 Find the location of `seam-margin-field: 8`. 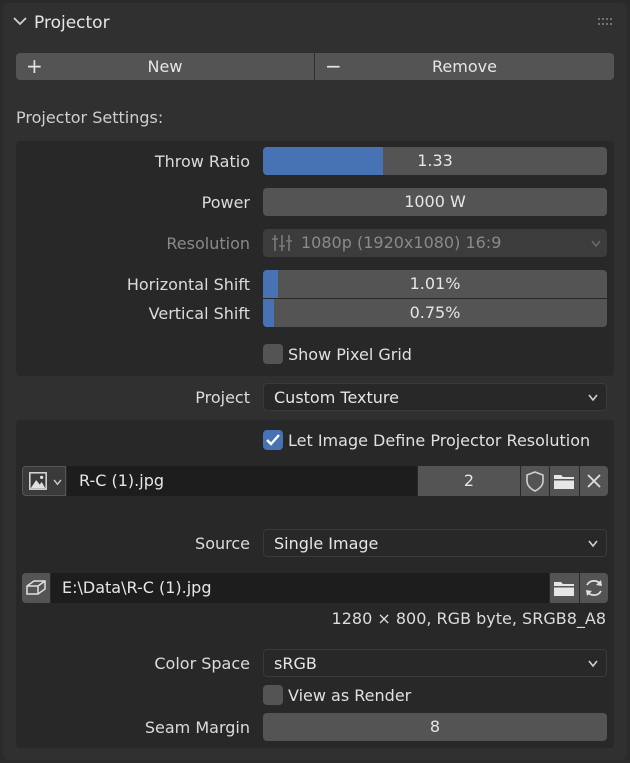

seam-margin-field: 8 is located at coordinates (435, 727).